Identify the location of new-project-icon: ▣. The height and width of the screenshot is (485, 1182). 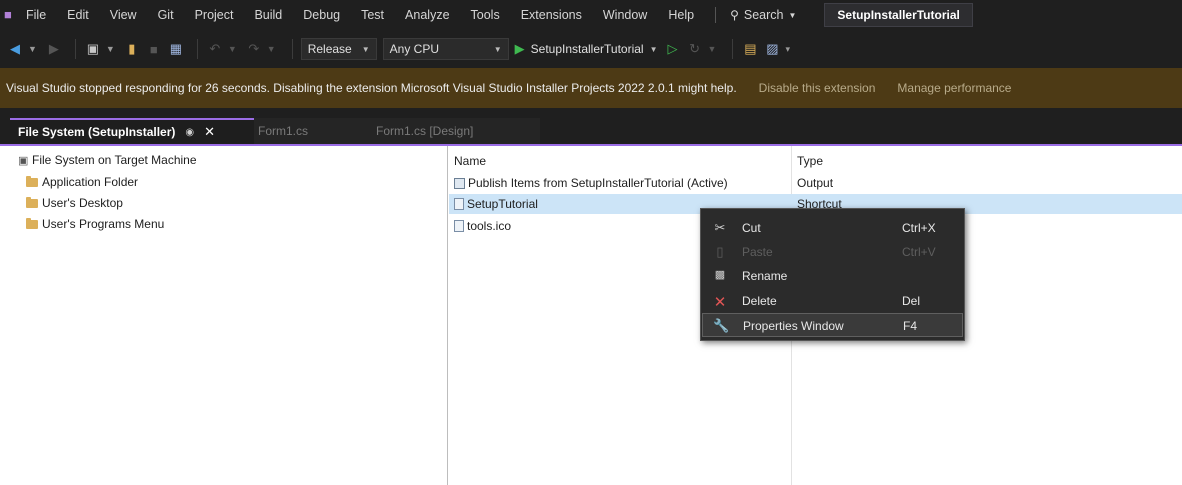
(93, 49).